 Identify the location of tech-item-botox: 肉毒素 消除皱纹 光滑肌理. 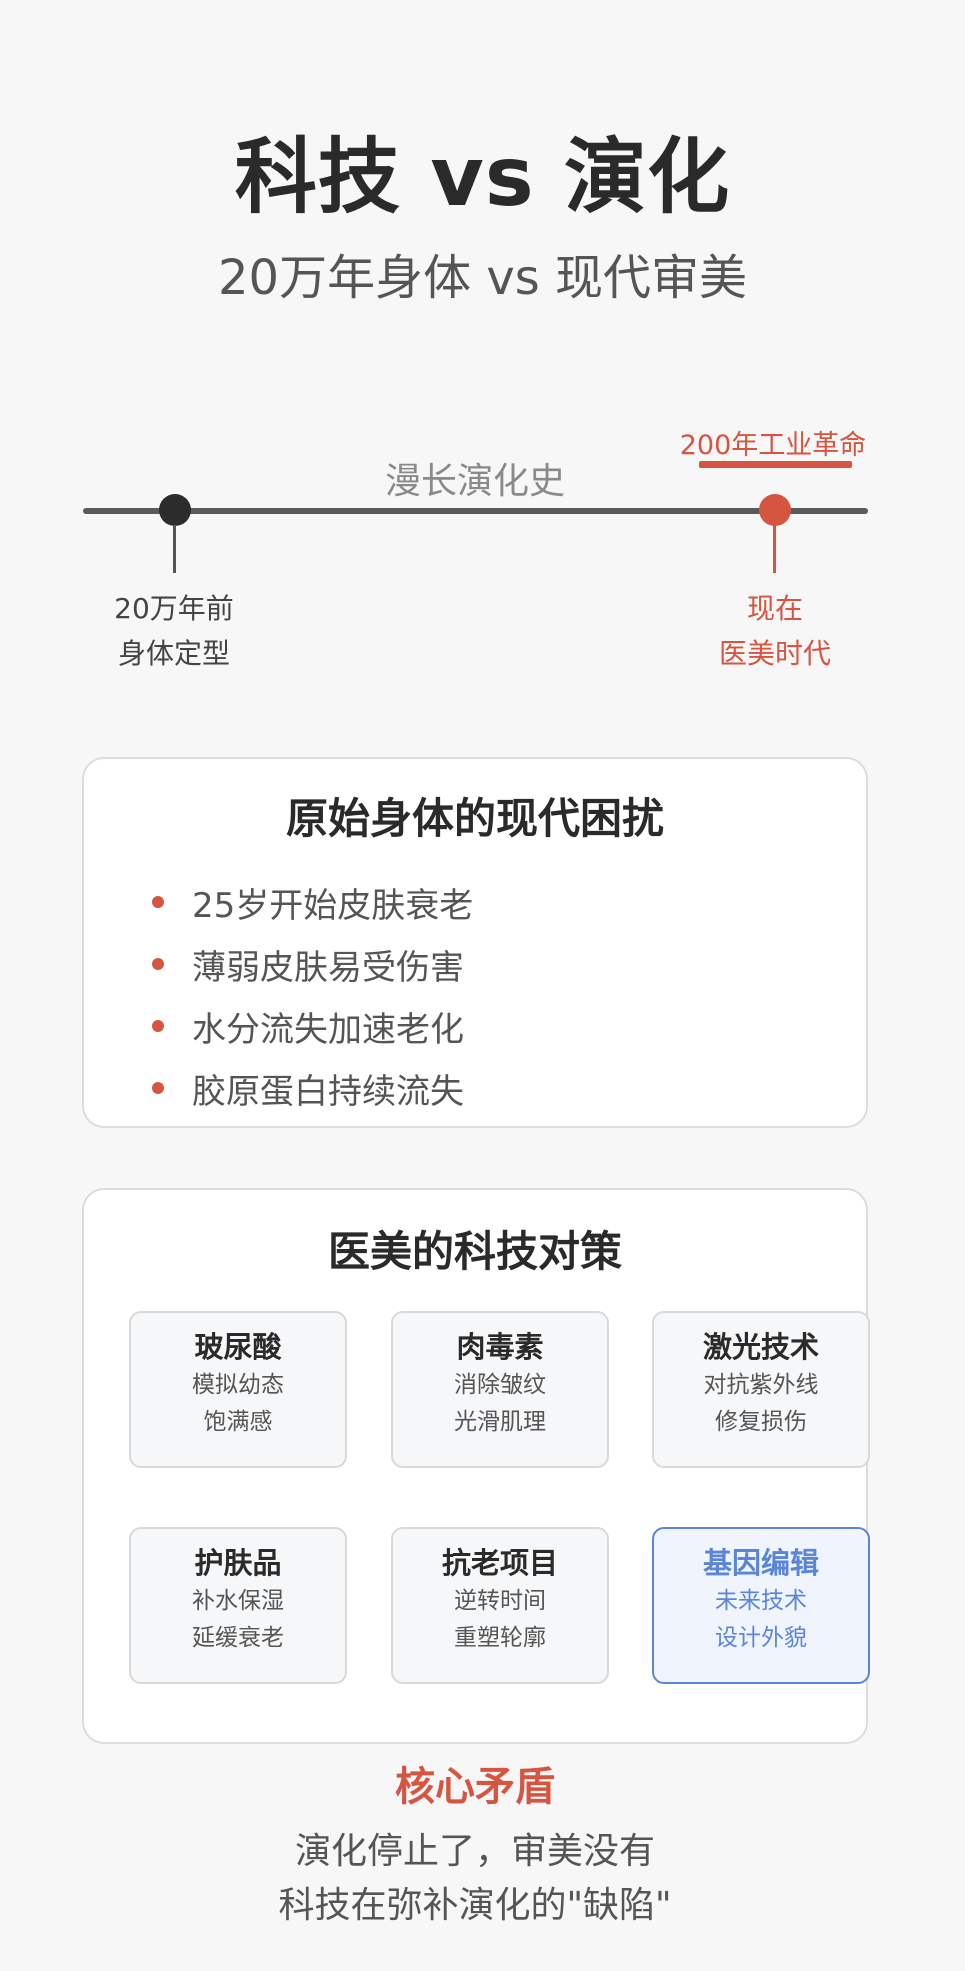
(500, 1389).